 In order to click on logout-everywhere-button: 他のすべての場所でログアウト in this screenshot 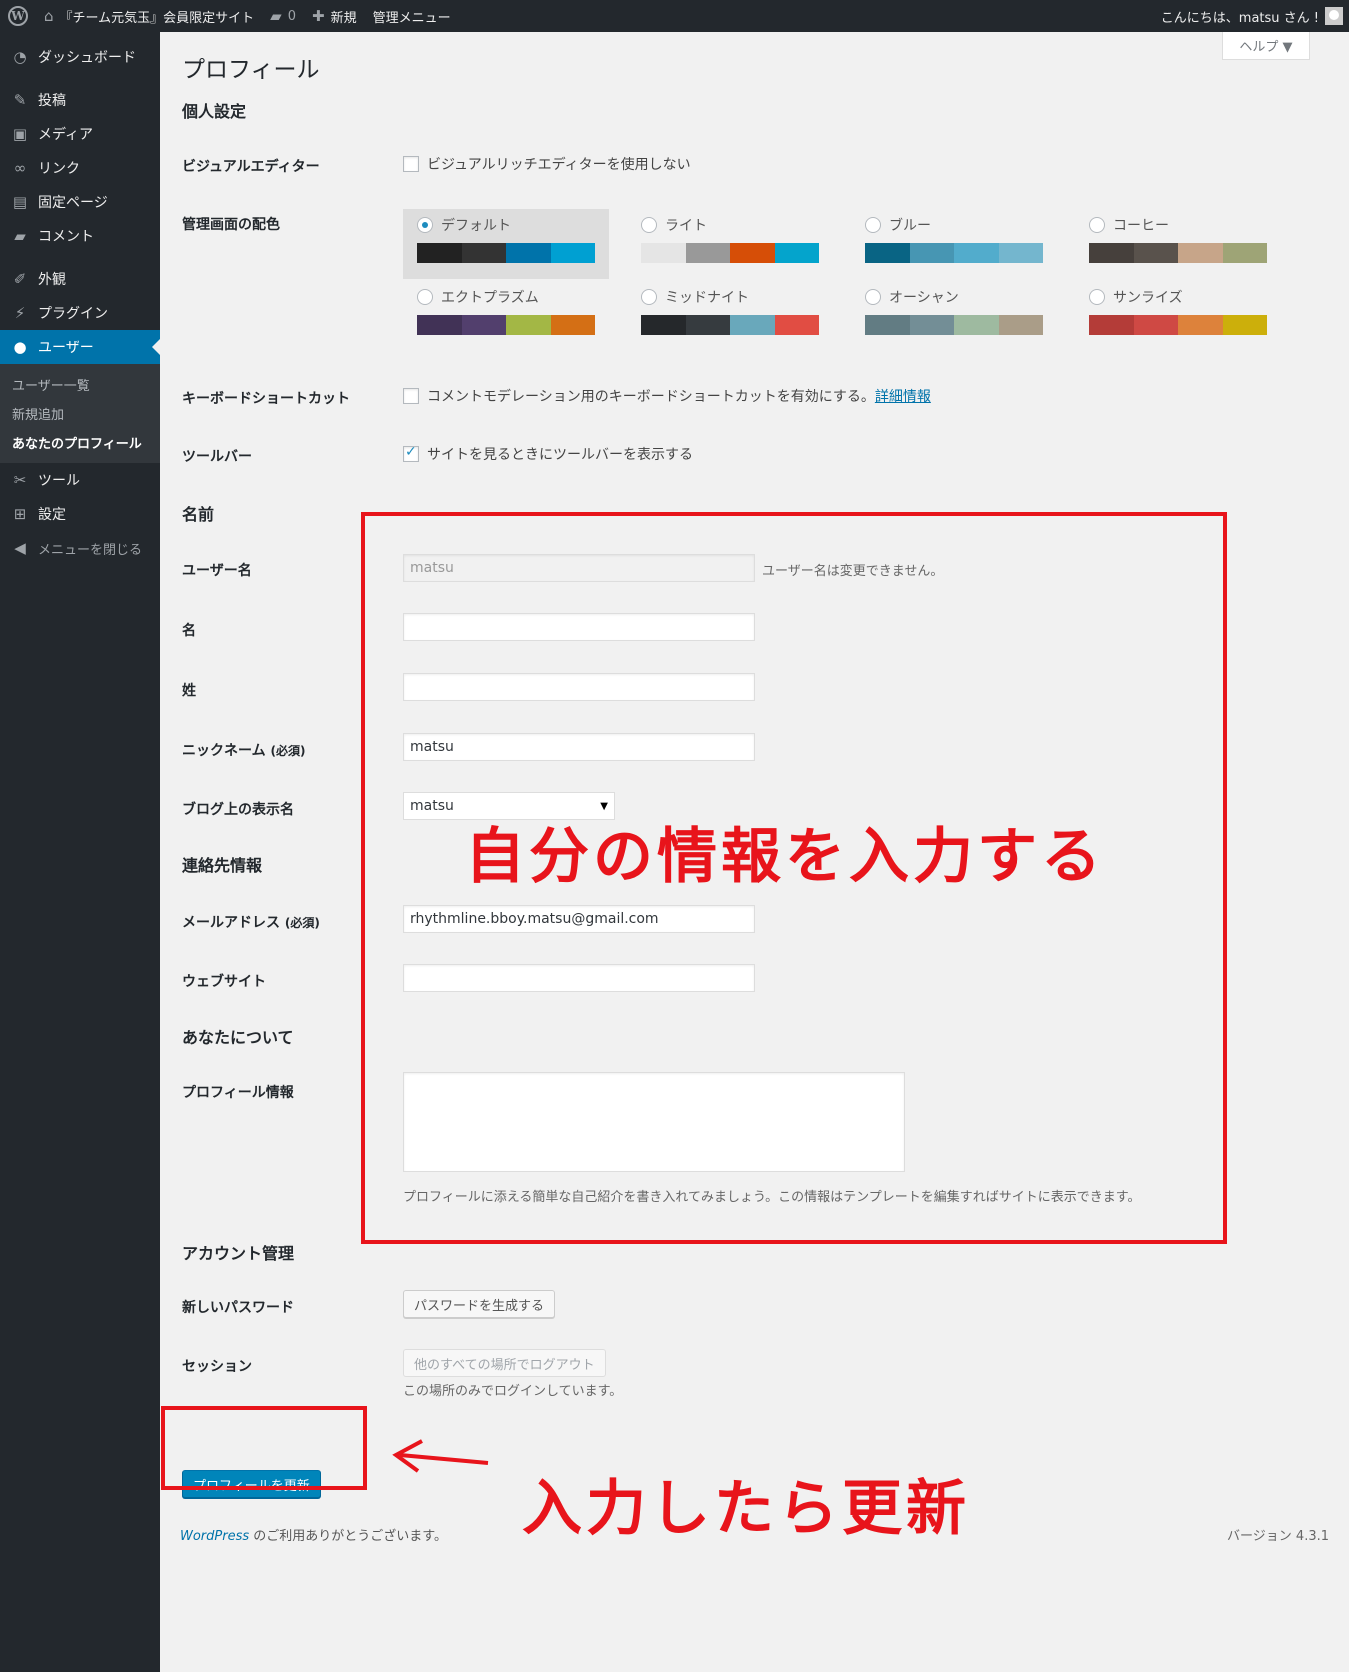, I will do `click(504, 1363)`.